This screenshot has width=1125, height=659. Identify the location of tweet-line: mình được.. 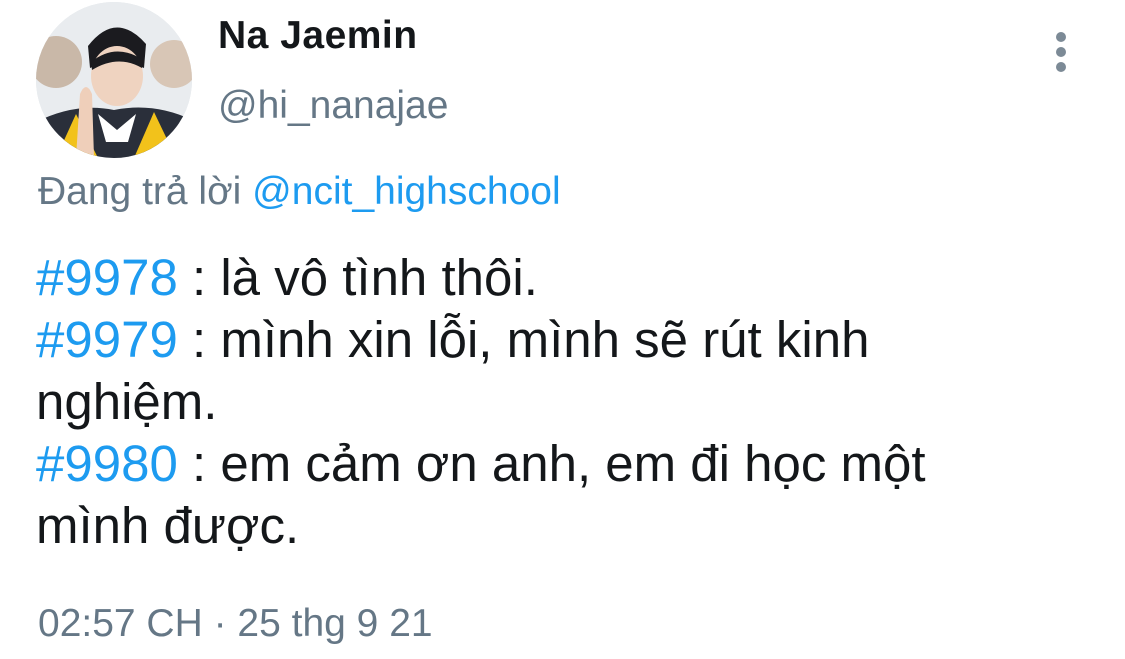
(556, 526).